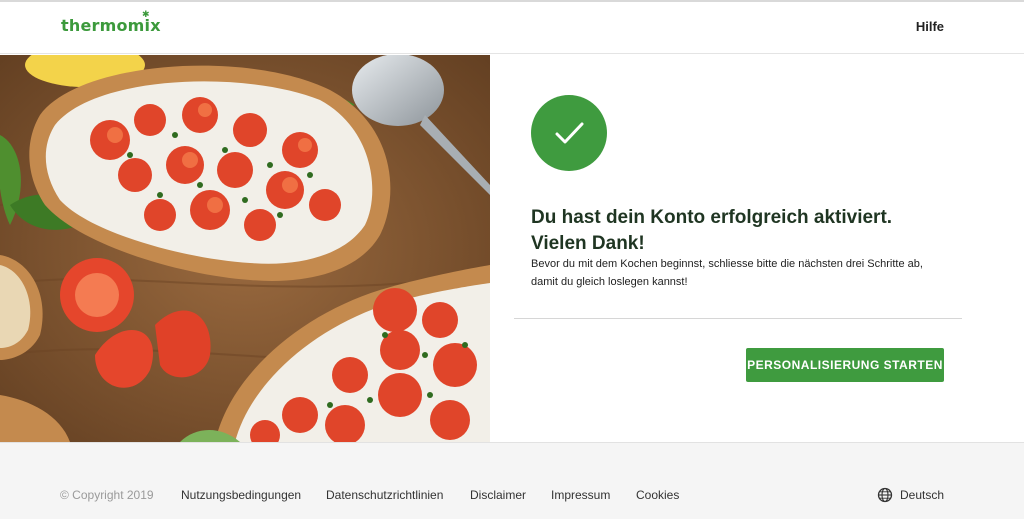  I want to click on logo-star-icon: ✱, so click(146, 15).